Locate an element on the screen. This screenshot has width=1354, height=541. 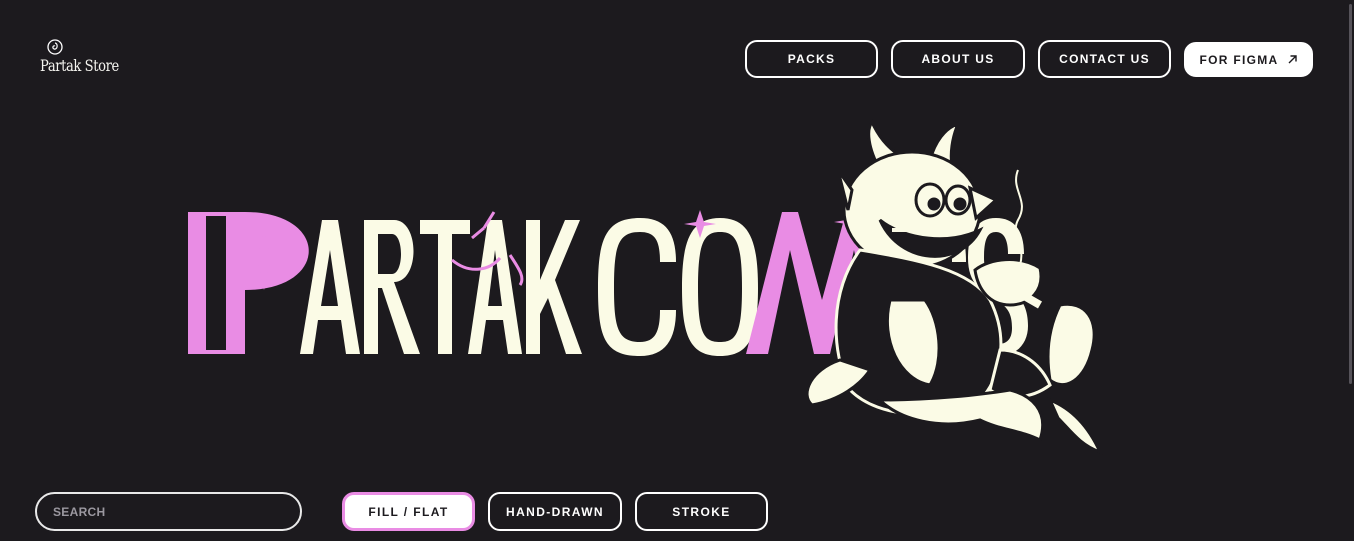
nav-packs-button: PACKS is located at coordinates (811, 59).